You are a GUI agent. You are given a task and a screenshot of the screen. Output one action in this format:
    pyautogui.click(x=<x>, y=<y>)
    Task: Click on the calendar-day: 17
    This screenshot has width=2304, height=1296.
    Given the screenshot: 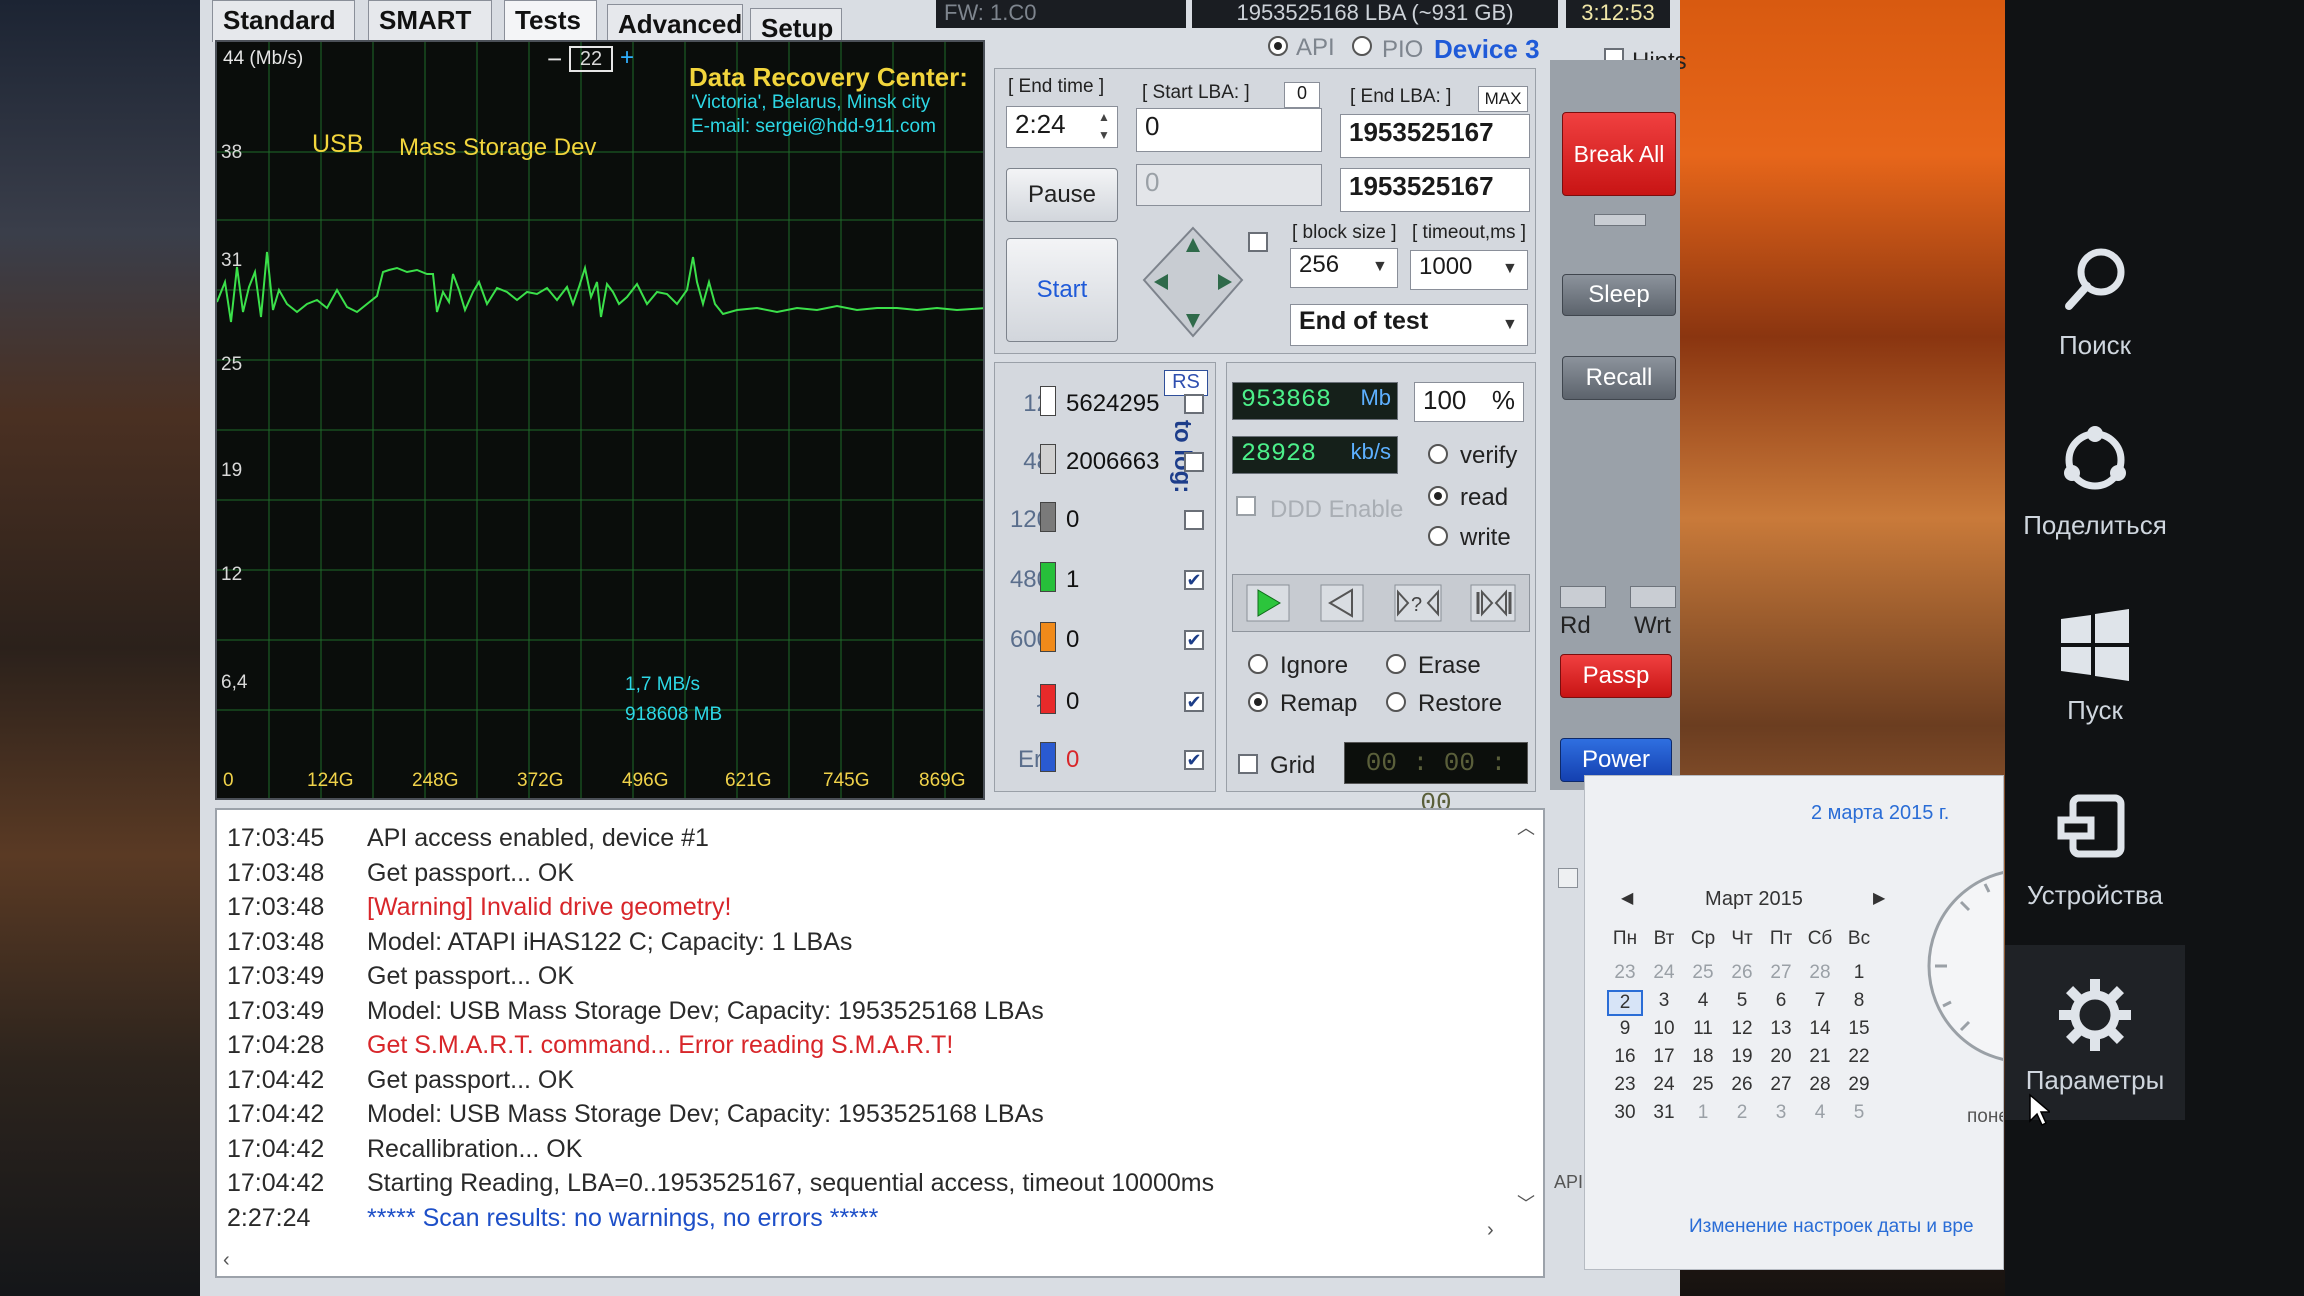 What is the action you would take?
    pyautogui.click(x=1664, y=1057)
    